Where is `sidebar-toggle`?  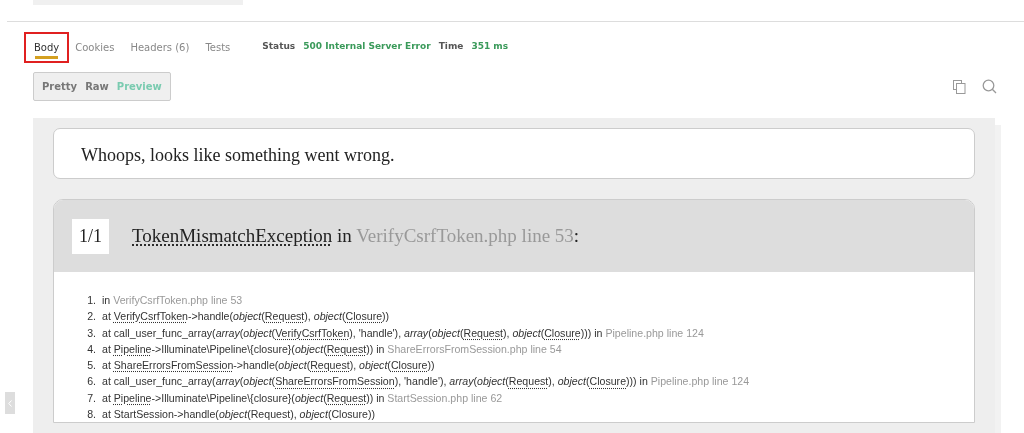
sidebar-toggle is located at coordinates (10, 403).